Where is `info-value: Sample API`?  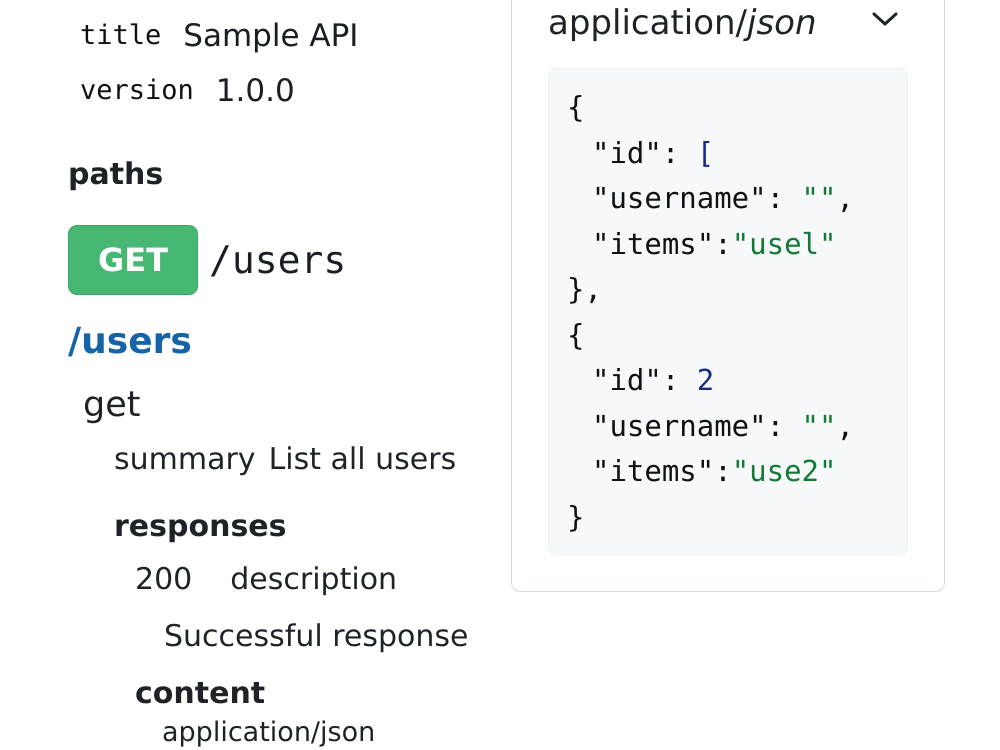 info-value: Sample API is located at coordinates (270, 35).